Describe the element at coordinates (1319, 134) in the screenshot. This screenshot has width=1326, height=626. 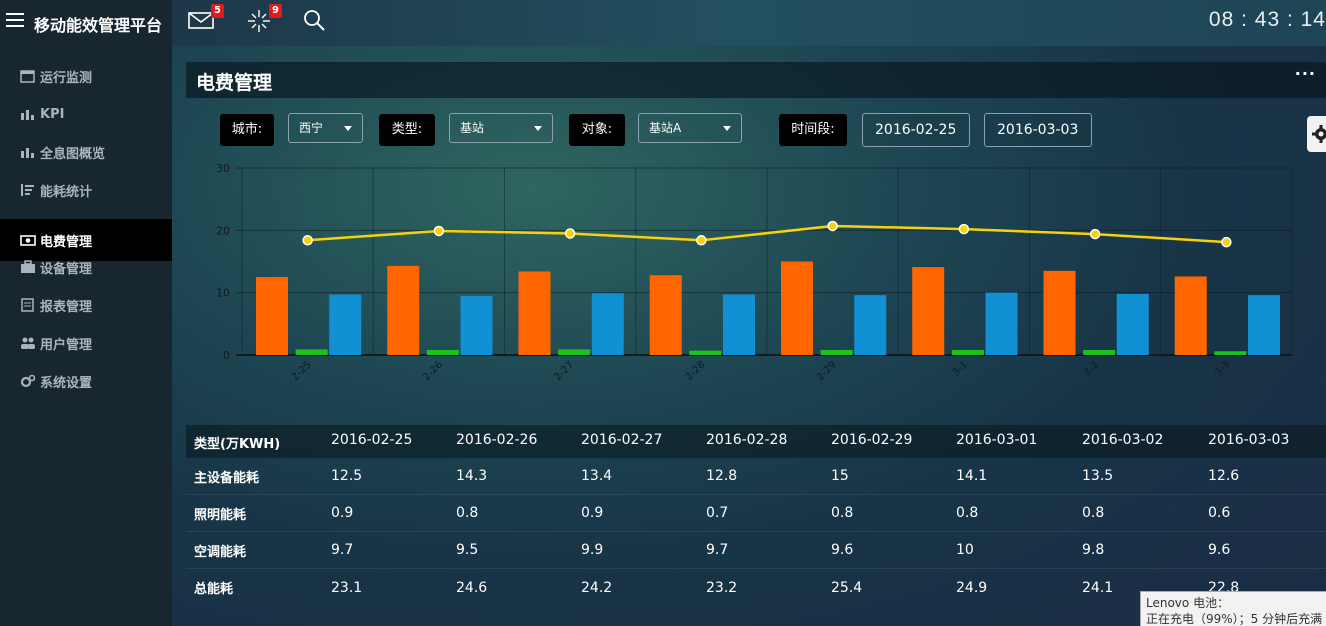
I see `gear-icon` at that location.